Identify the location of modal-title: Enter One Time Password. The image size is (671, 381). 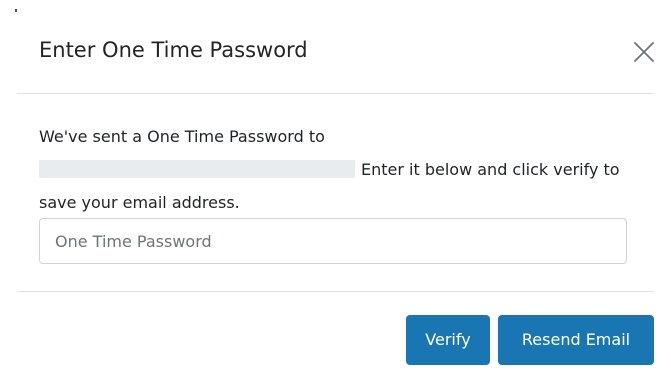
(173, 50).